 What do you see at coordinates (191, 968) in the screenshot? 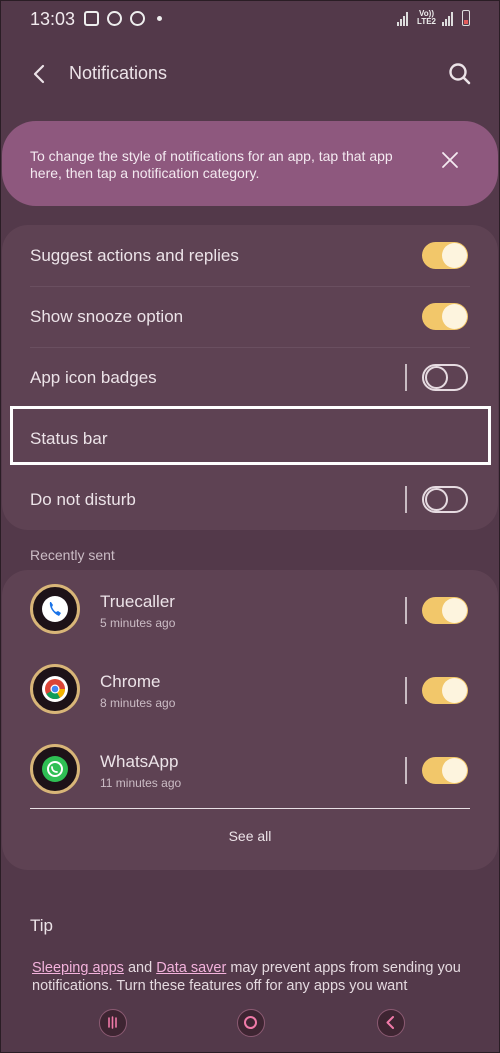
I see `data-saver-link: Data saver` at bounding box center [191, 968].